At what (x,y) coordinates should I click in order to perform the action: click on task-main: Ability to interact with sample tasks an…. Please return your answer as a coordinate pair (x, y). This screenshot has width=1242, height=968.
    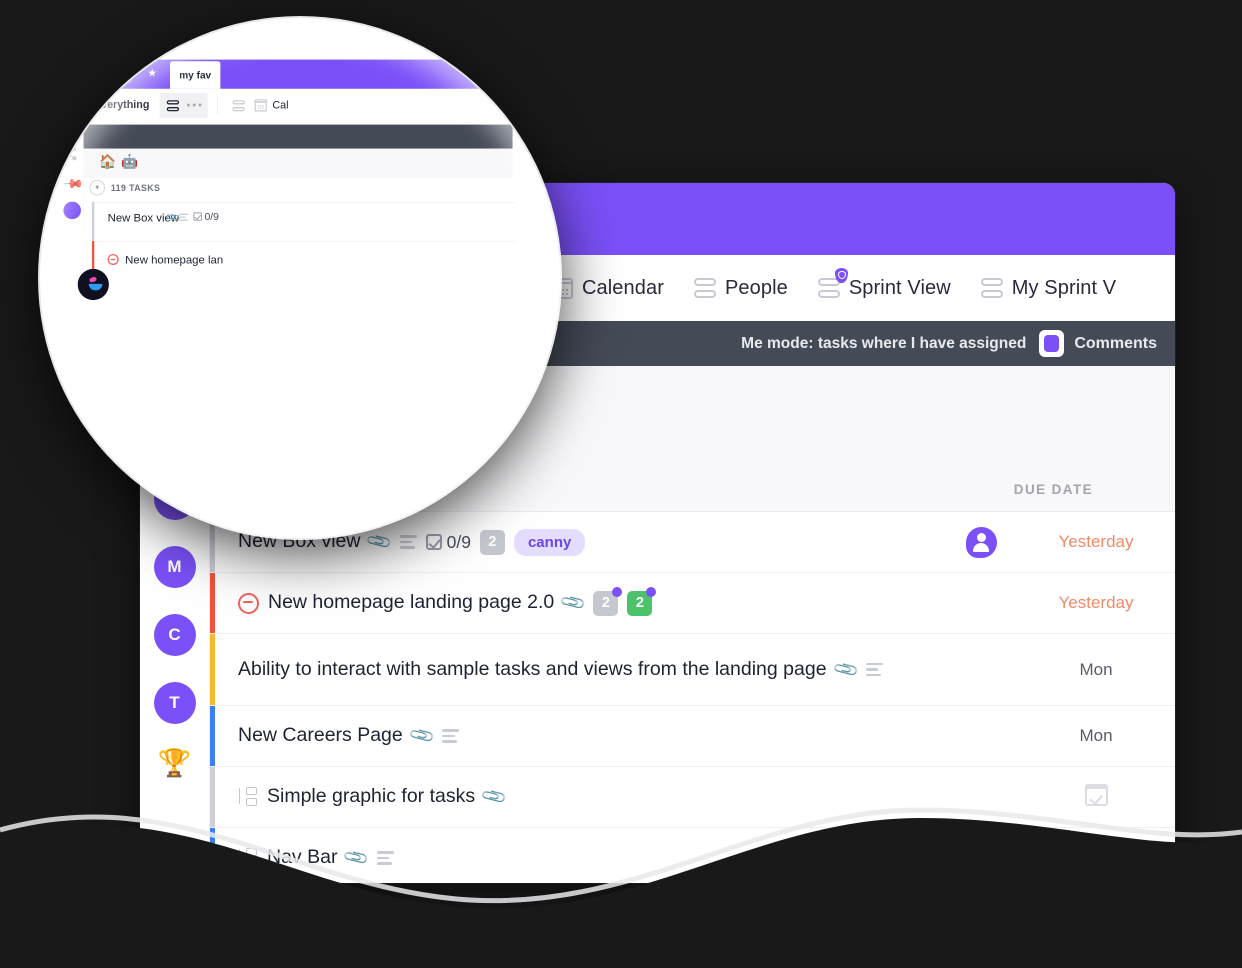
    Looking at the image, I should click on (574, 669).